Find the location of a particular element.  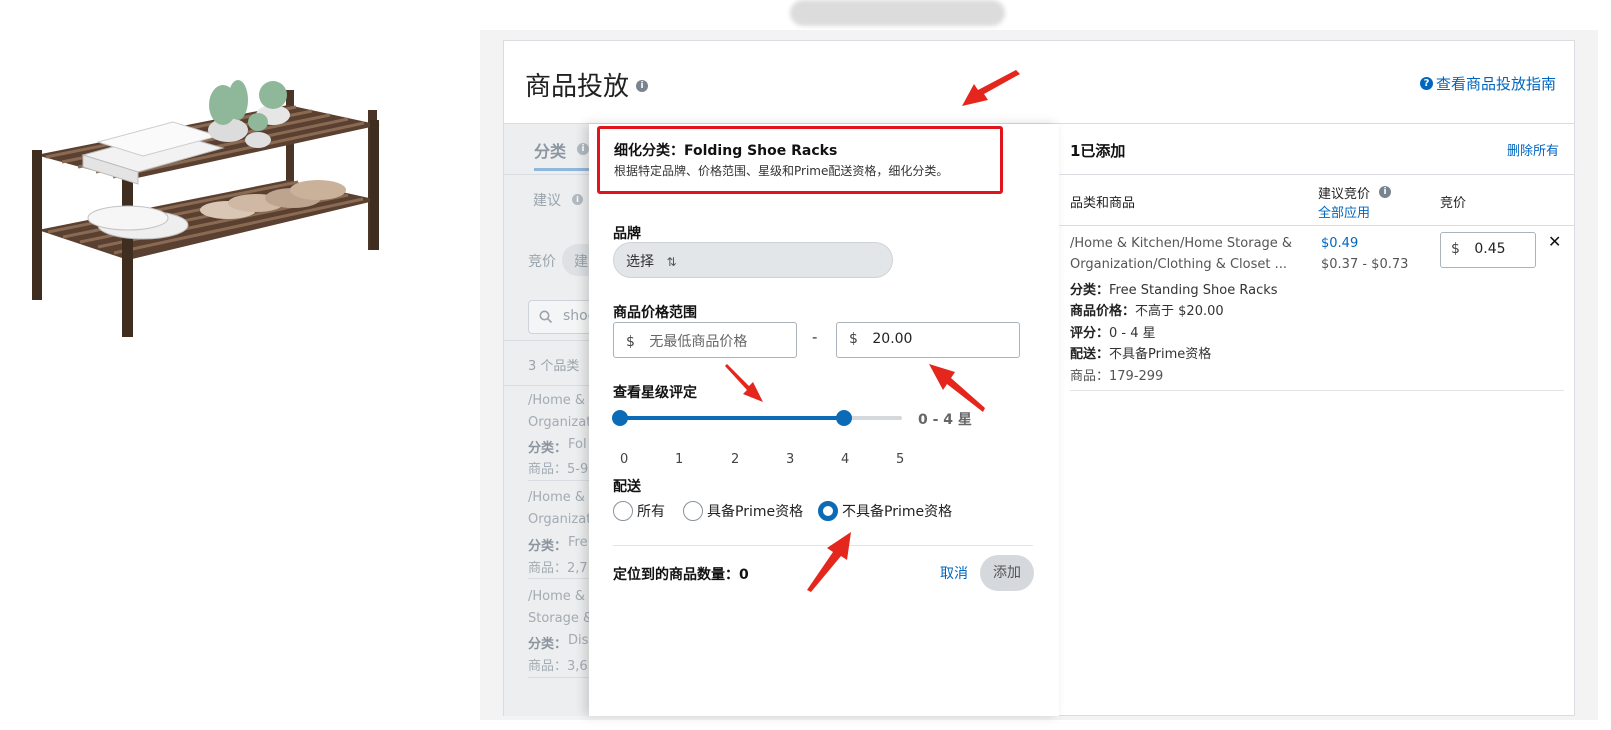

price-max-input: $ 20.00 is located at coordinates (928, 340).